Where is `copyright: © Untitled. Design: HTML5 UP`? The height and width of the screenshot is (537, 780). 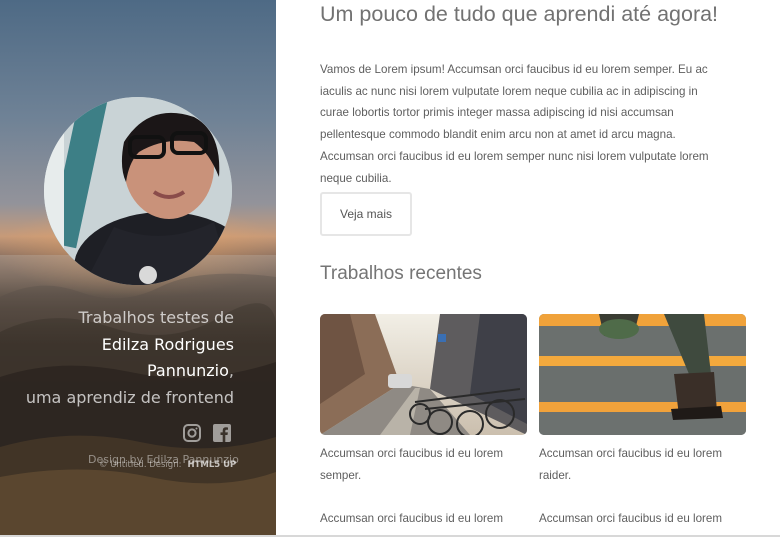
copyright: © Untitled. Design: HTML5 UP is located at coordinates (167, 465).